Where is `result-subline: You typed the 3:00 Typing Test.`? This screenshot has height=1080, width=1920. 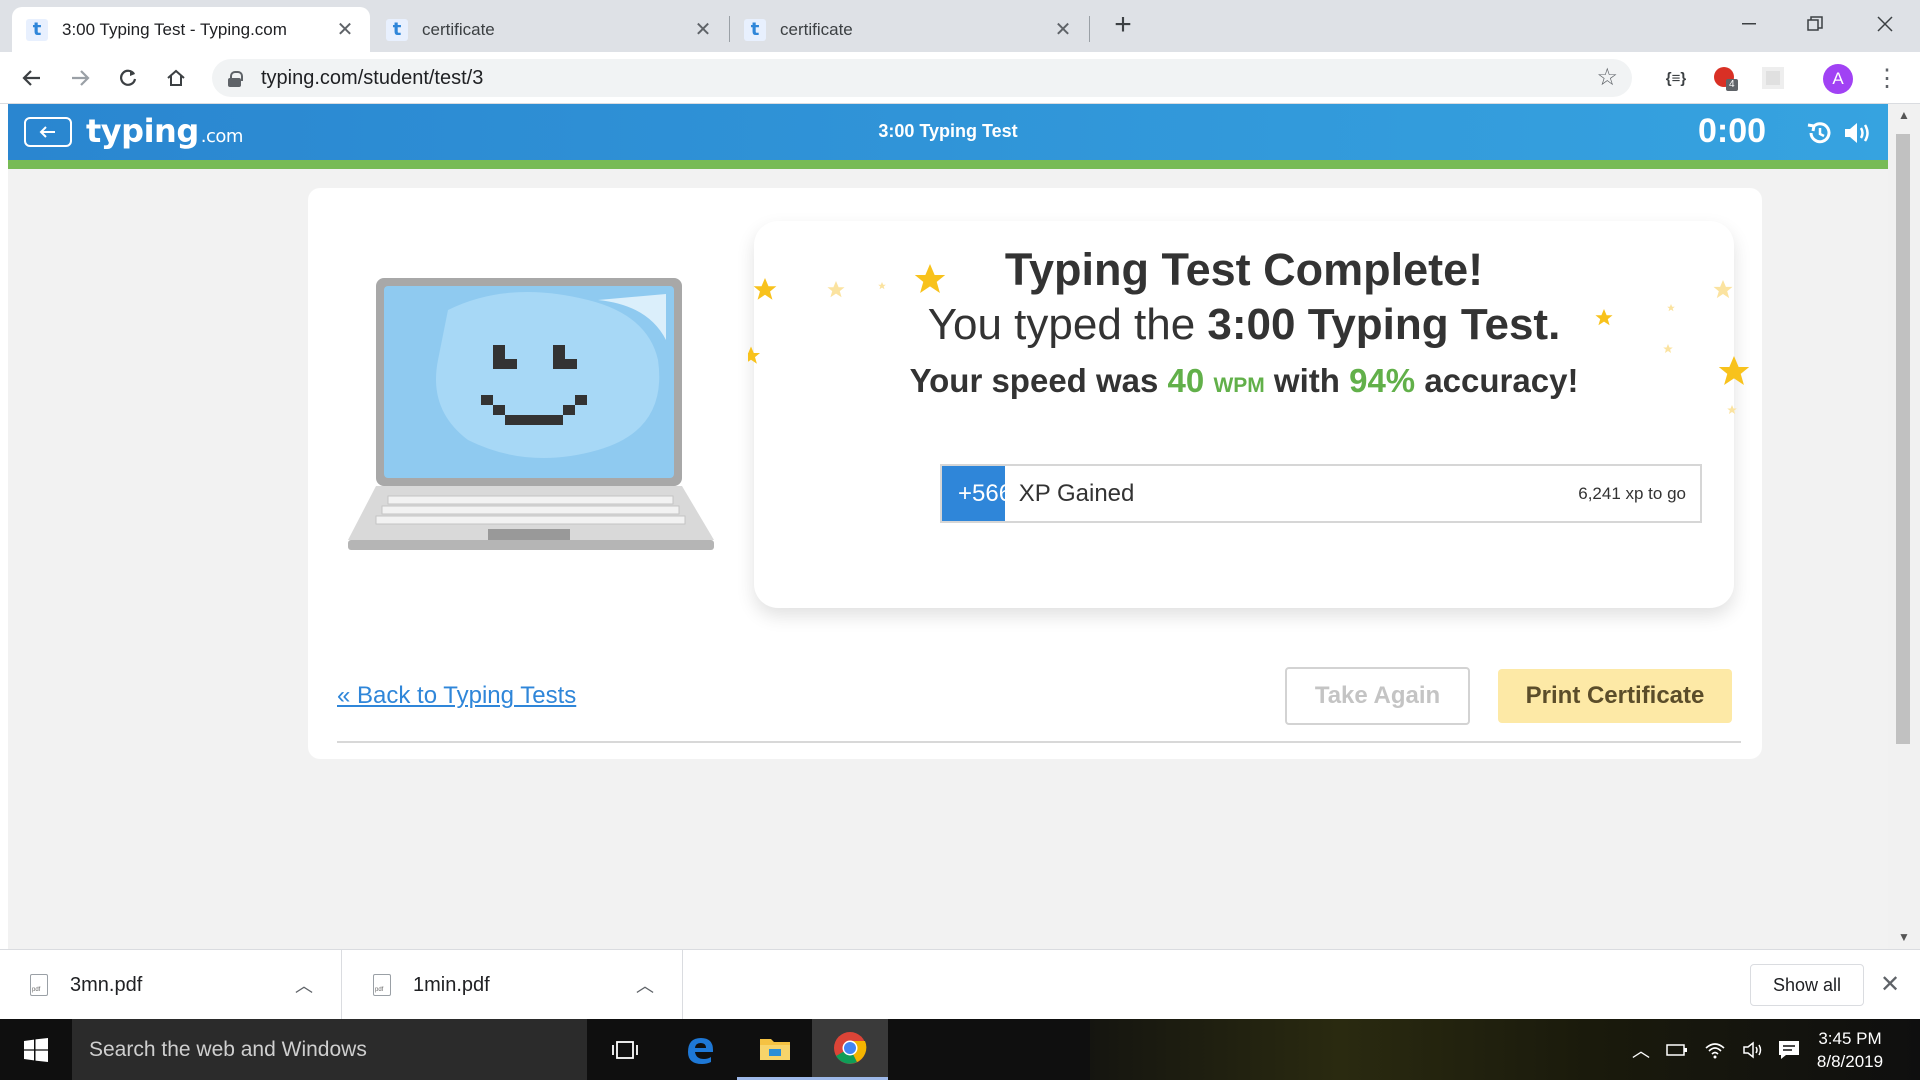
result-subline: You typed the 3:00 Typing Test. is located at coordinates (1244, 325).